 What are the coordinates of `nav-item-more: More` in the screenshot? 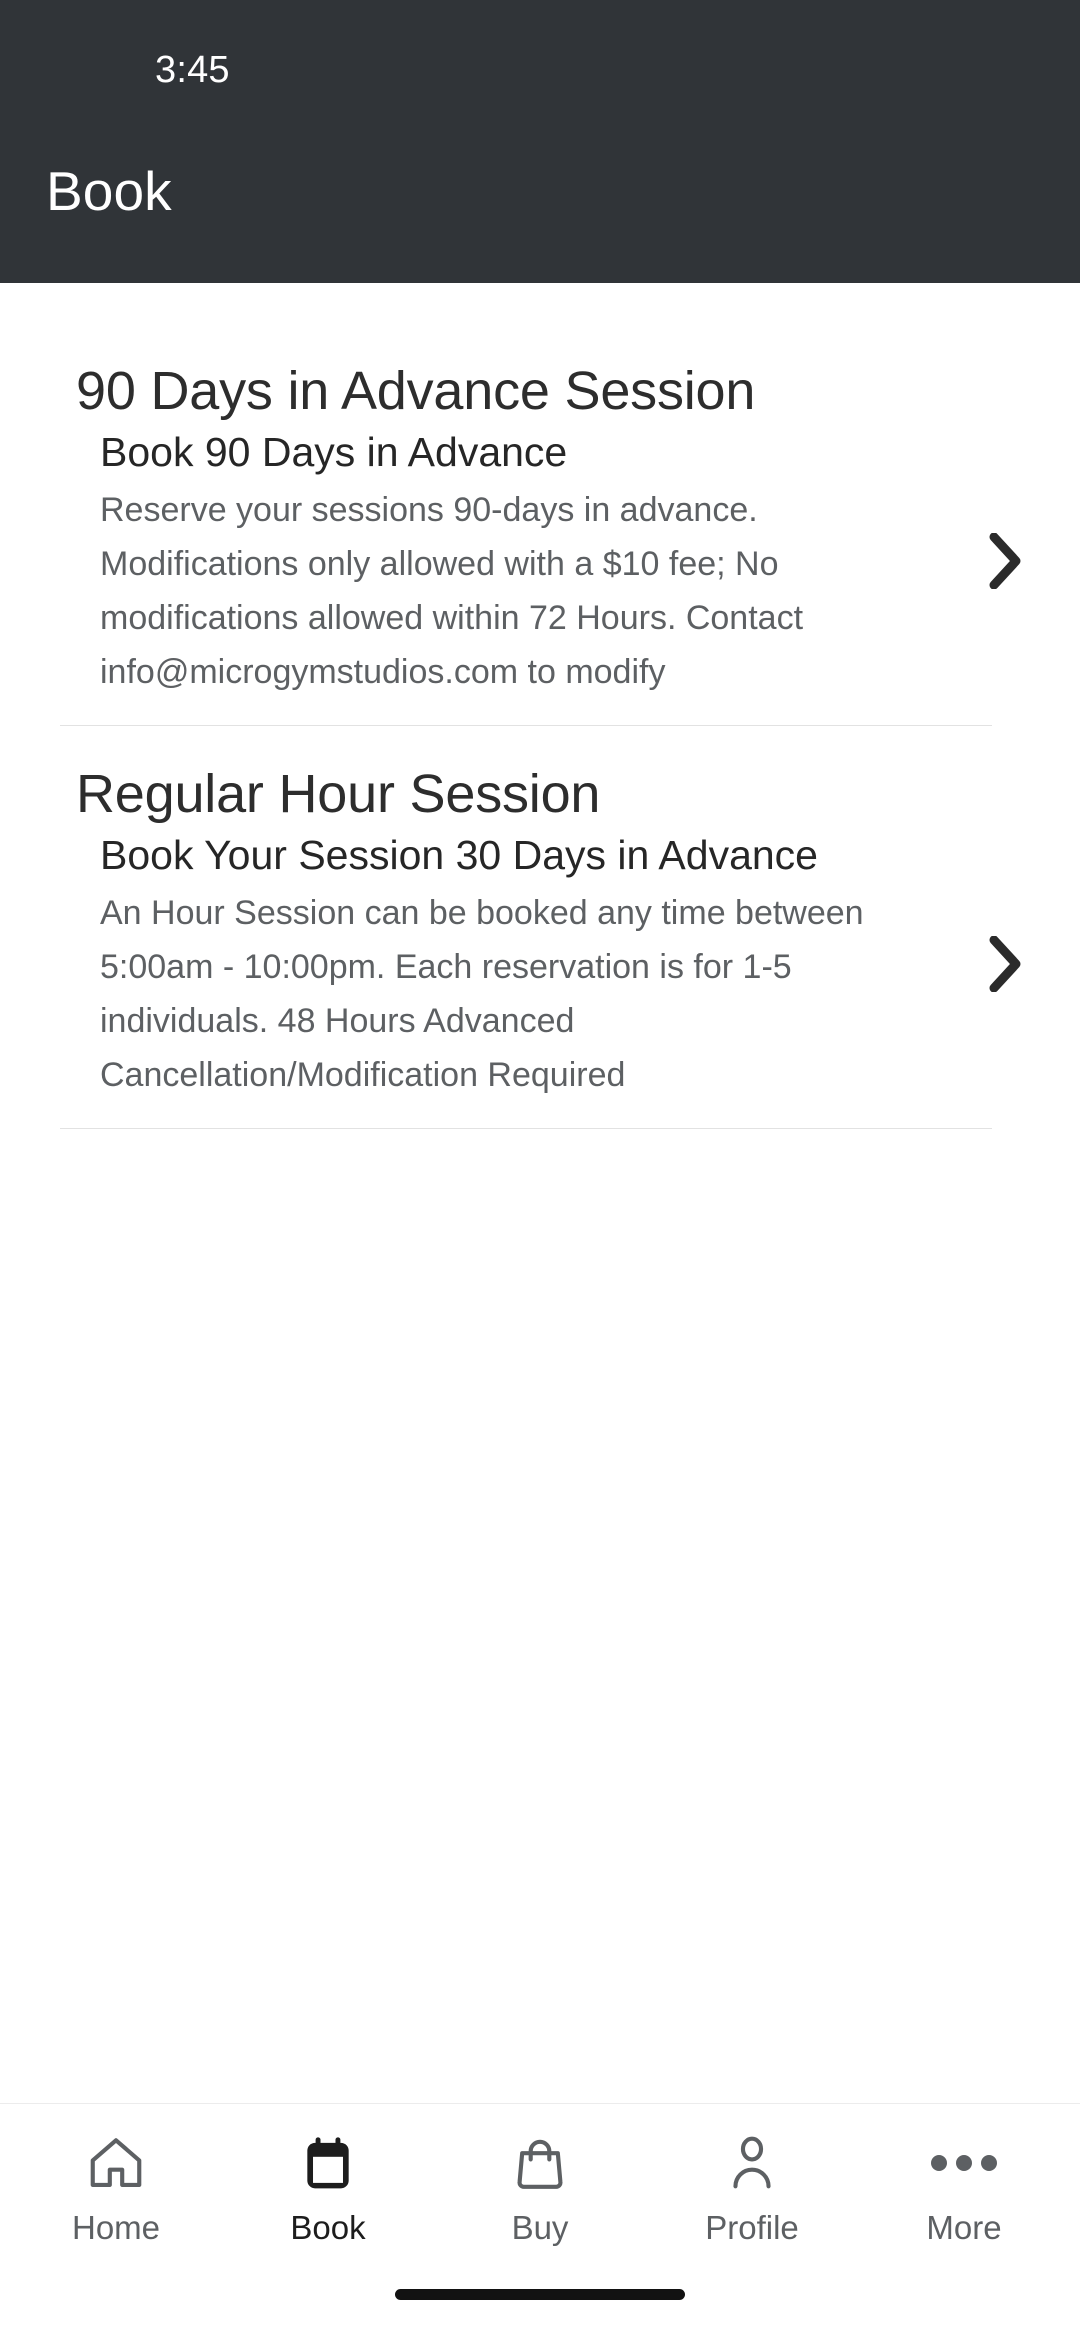 It's located at (964, 2189).